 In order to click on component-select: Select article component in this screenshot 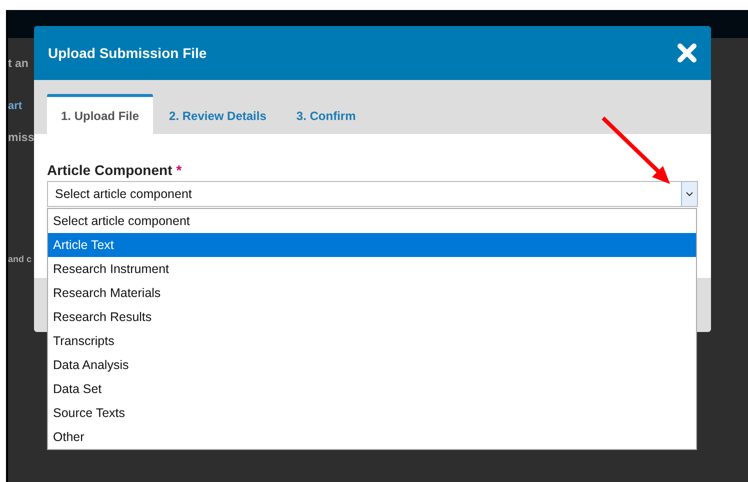, I will do `click(372, 194)`.